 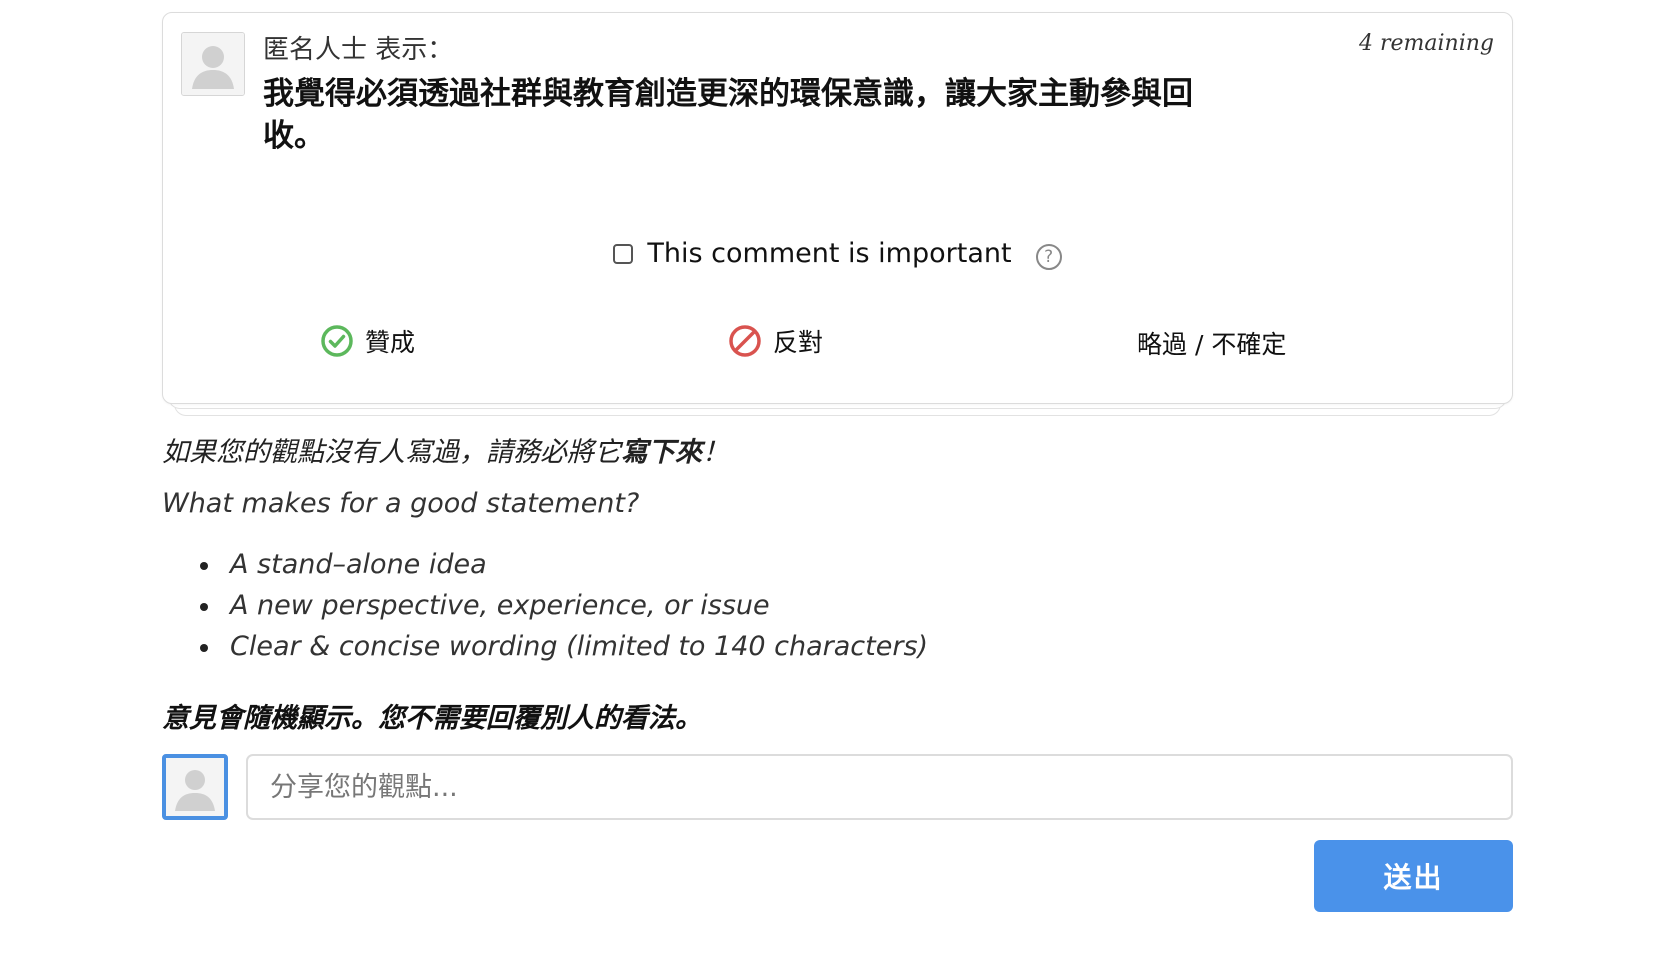 I want to click on list-item: A new perspective, experience, or issue, so click(x=562, y=605).